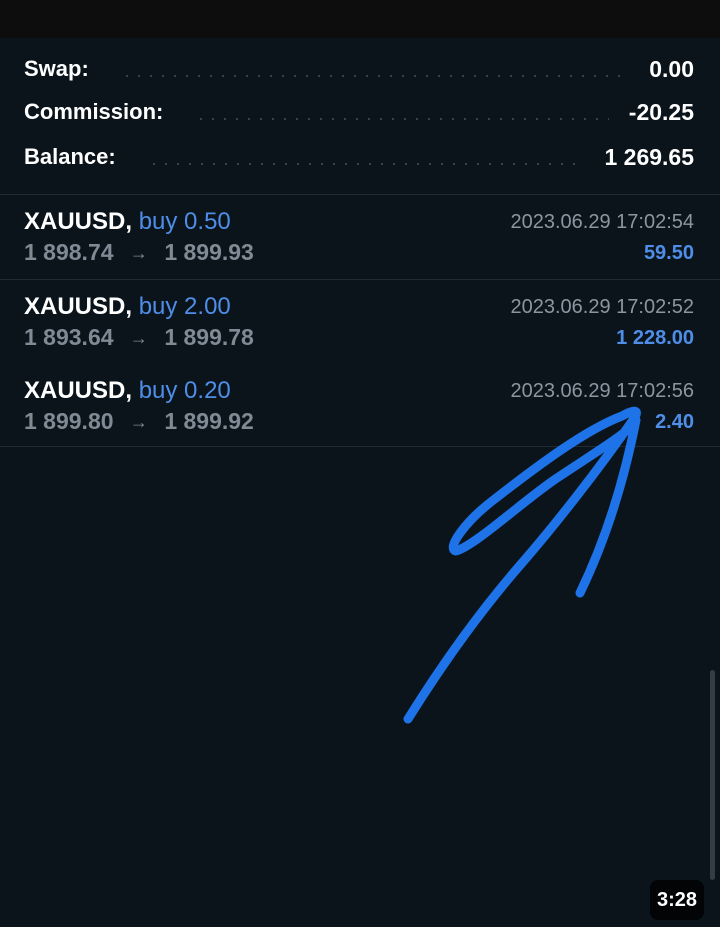 The width and height of the screenshot is (720, 927). I want to click on trade-title: XAUUSD, buy 0.20, so click(127, 391).